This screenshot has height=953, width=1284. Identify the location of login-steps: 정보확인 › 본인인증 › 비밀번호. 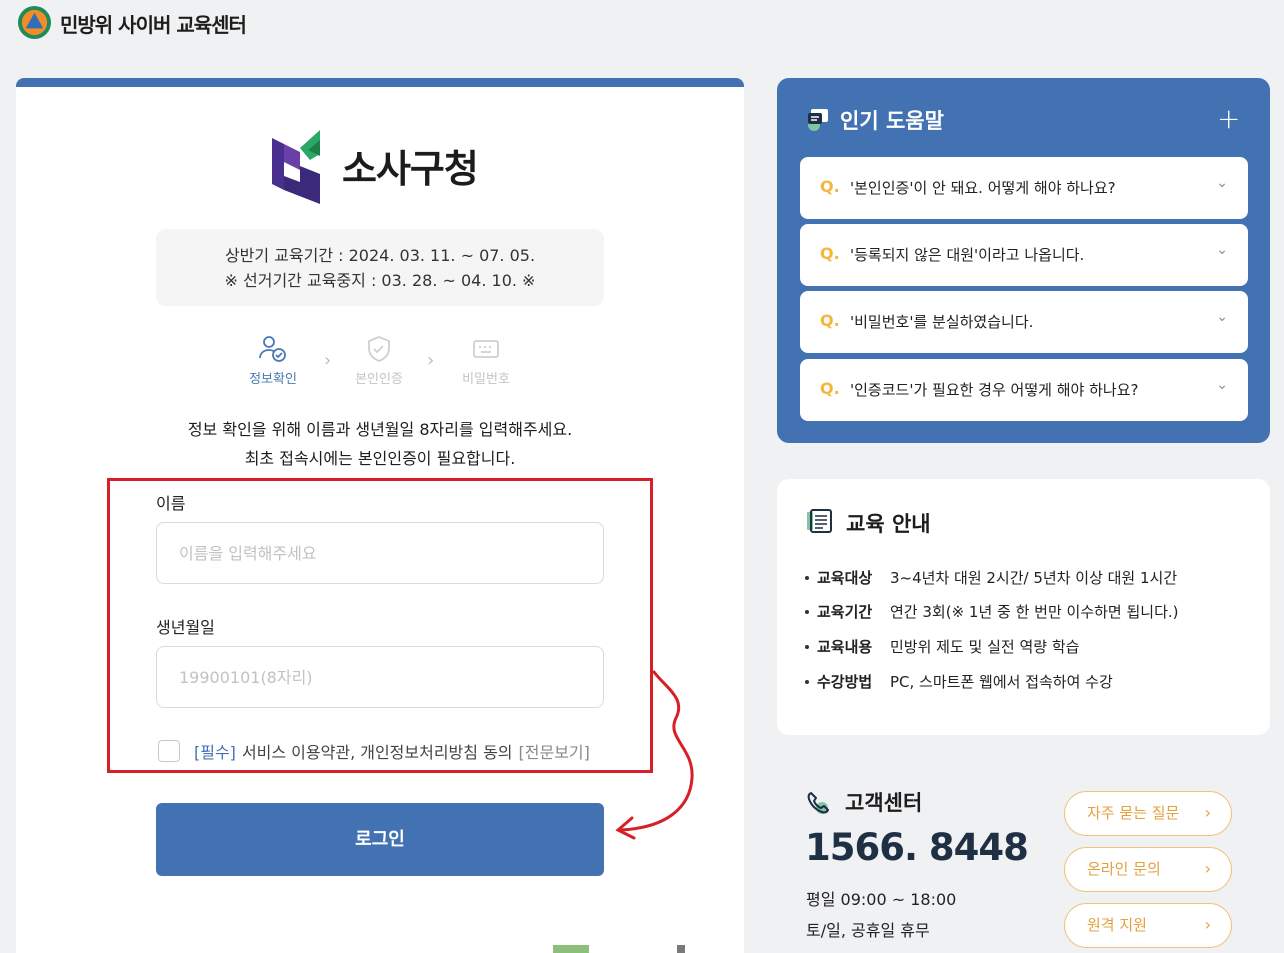
(385, 364).